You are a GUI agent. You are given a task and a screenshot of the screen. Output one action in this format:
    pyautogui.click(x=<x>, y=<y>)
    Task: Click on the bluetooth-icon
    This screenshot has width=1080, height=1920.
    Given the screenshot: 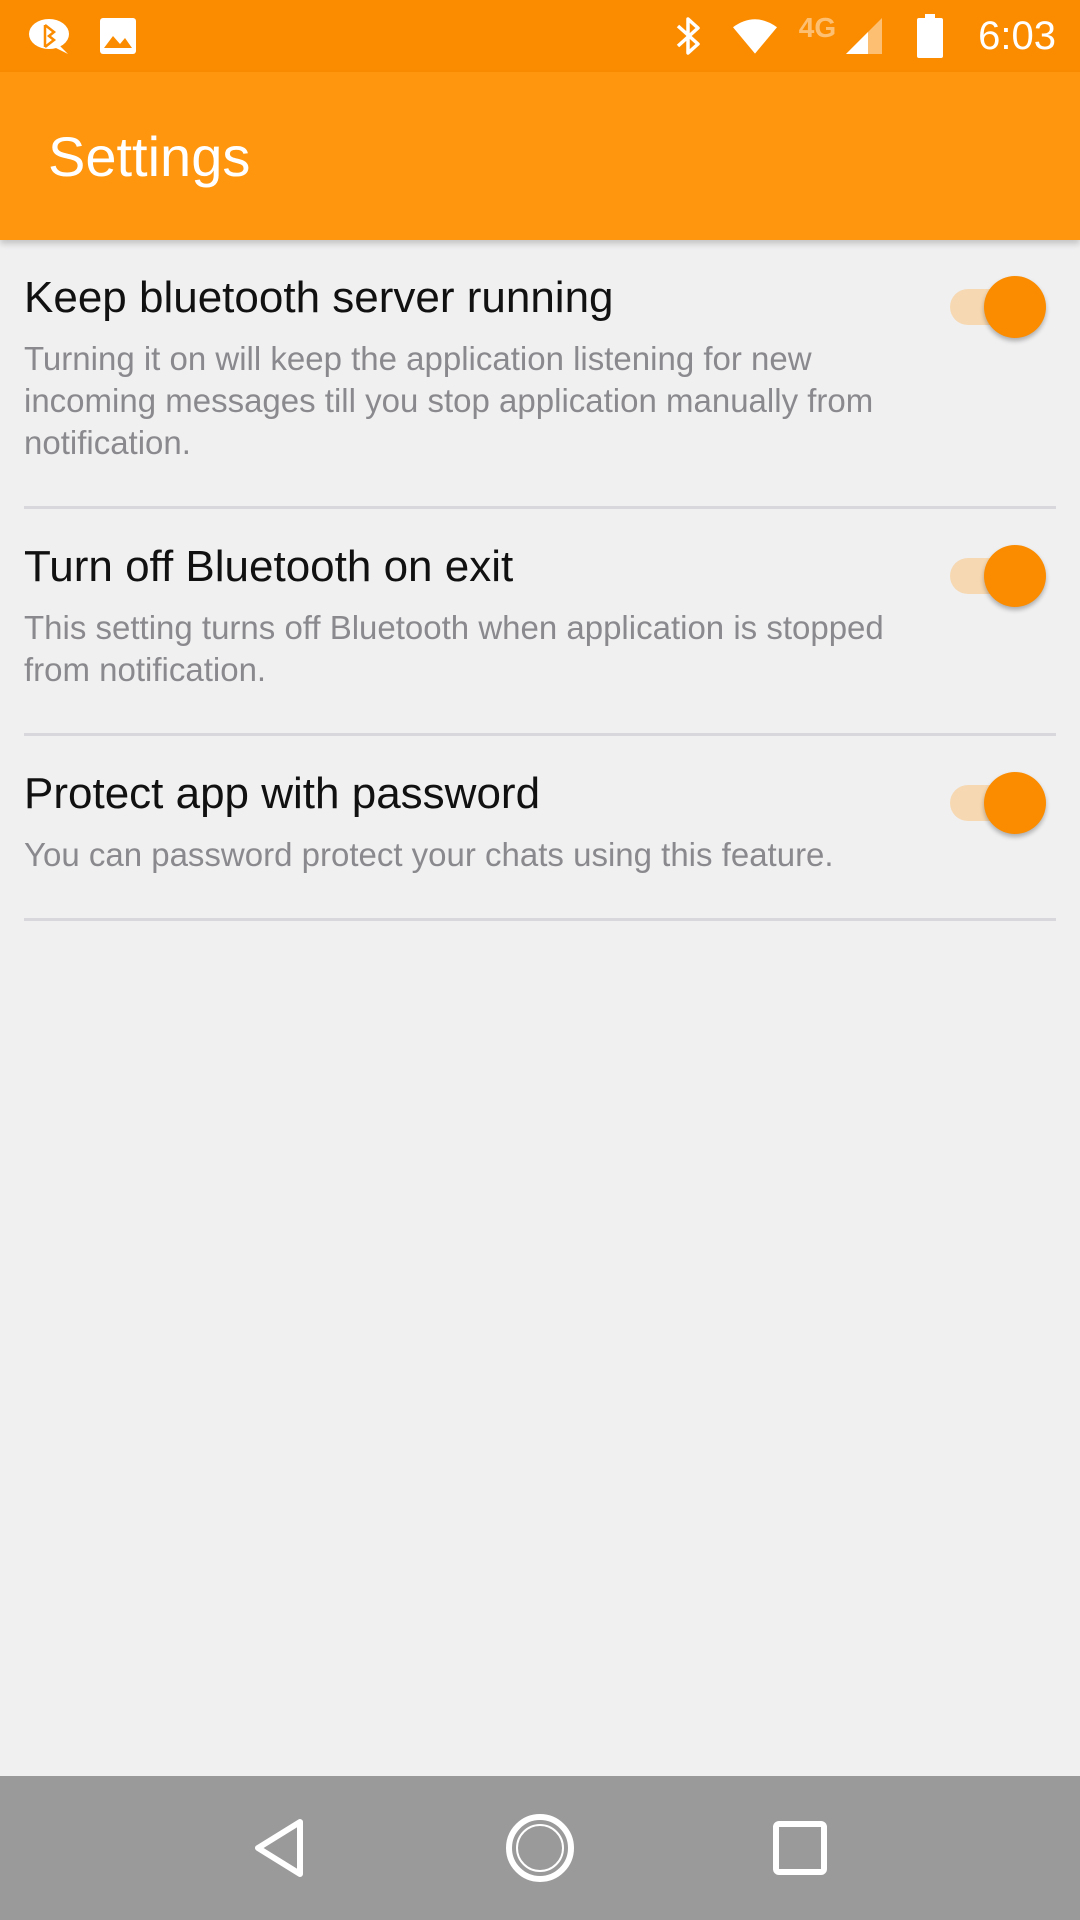 What is the action you would take?
    pyautogui.click(x=689, y=36)
    